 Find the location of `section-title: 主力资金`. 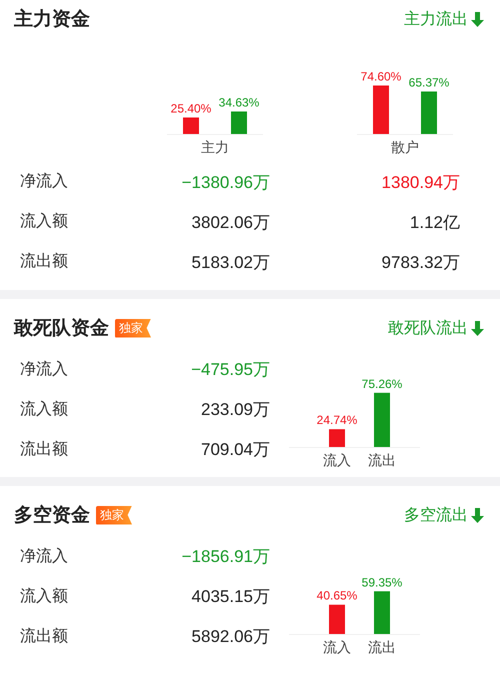

section-title: 主力资金 is located at coordinates (52, 20).